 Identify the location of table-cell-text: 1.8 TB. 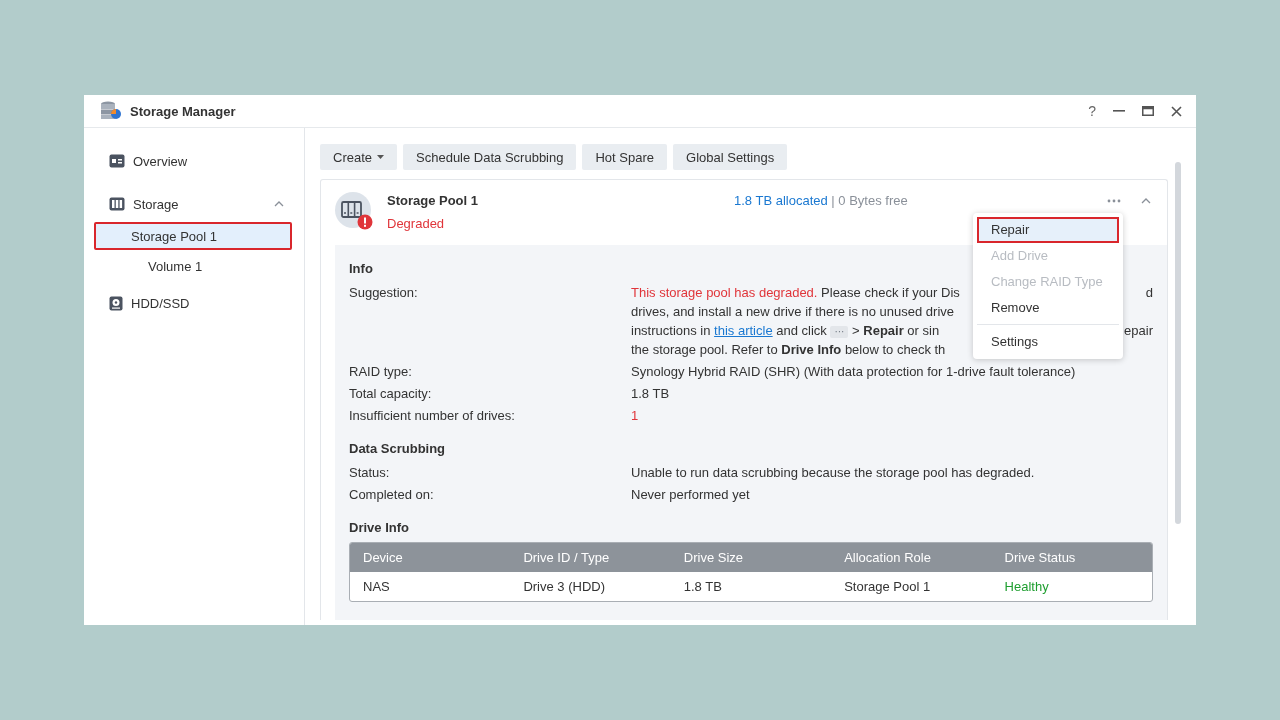
(702, 587).